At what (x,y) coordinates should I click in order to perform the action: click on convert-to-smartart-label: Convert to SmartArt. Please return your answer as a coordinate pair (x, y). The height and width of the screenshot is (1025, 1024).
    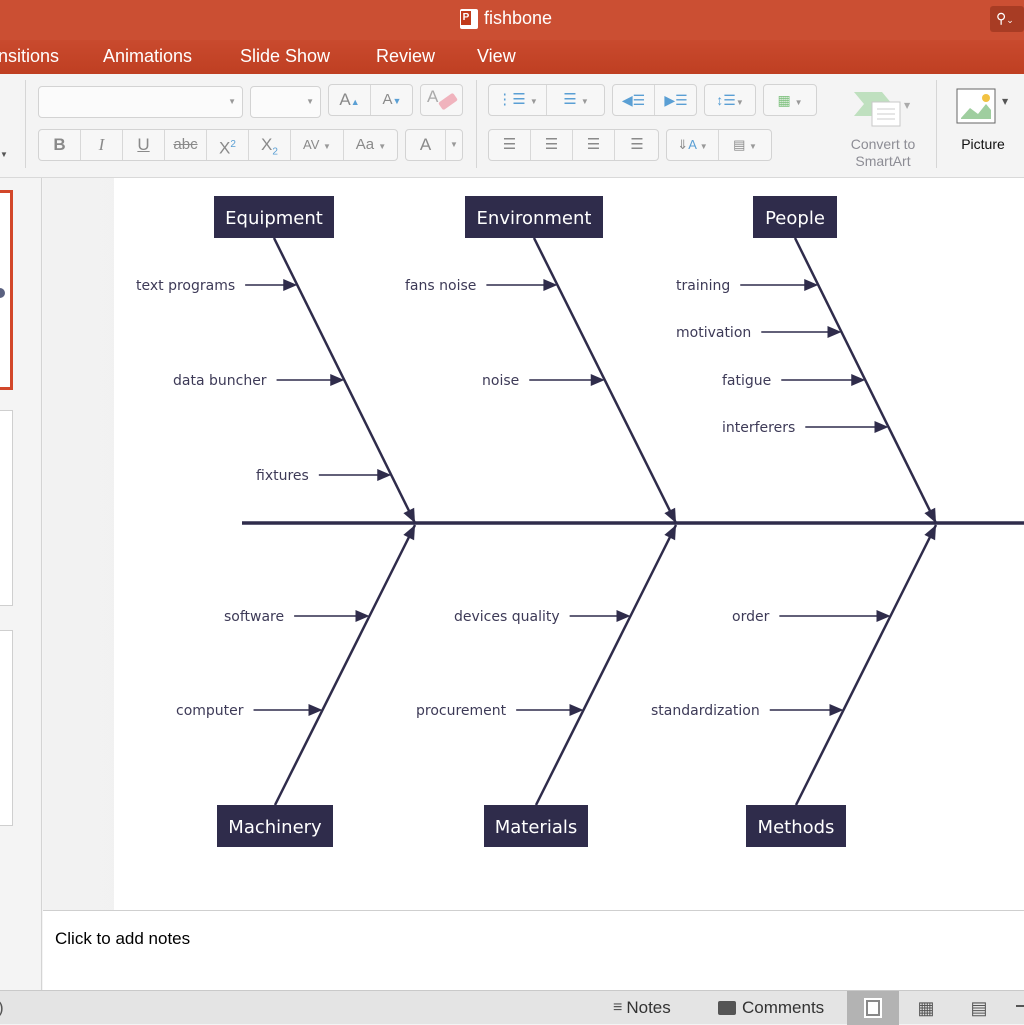
    Looking at the image, I should click on (883, 152).